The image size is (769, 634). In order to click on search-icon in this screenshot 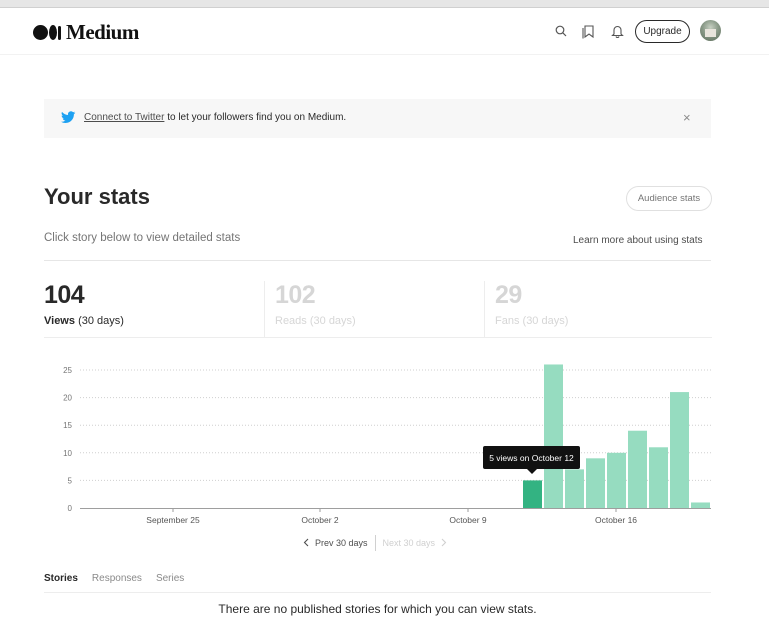, I will do `click(561, 31)`.